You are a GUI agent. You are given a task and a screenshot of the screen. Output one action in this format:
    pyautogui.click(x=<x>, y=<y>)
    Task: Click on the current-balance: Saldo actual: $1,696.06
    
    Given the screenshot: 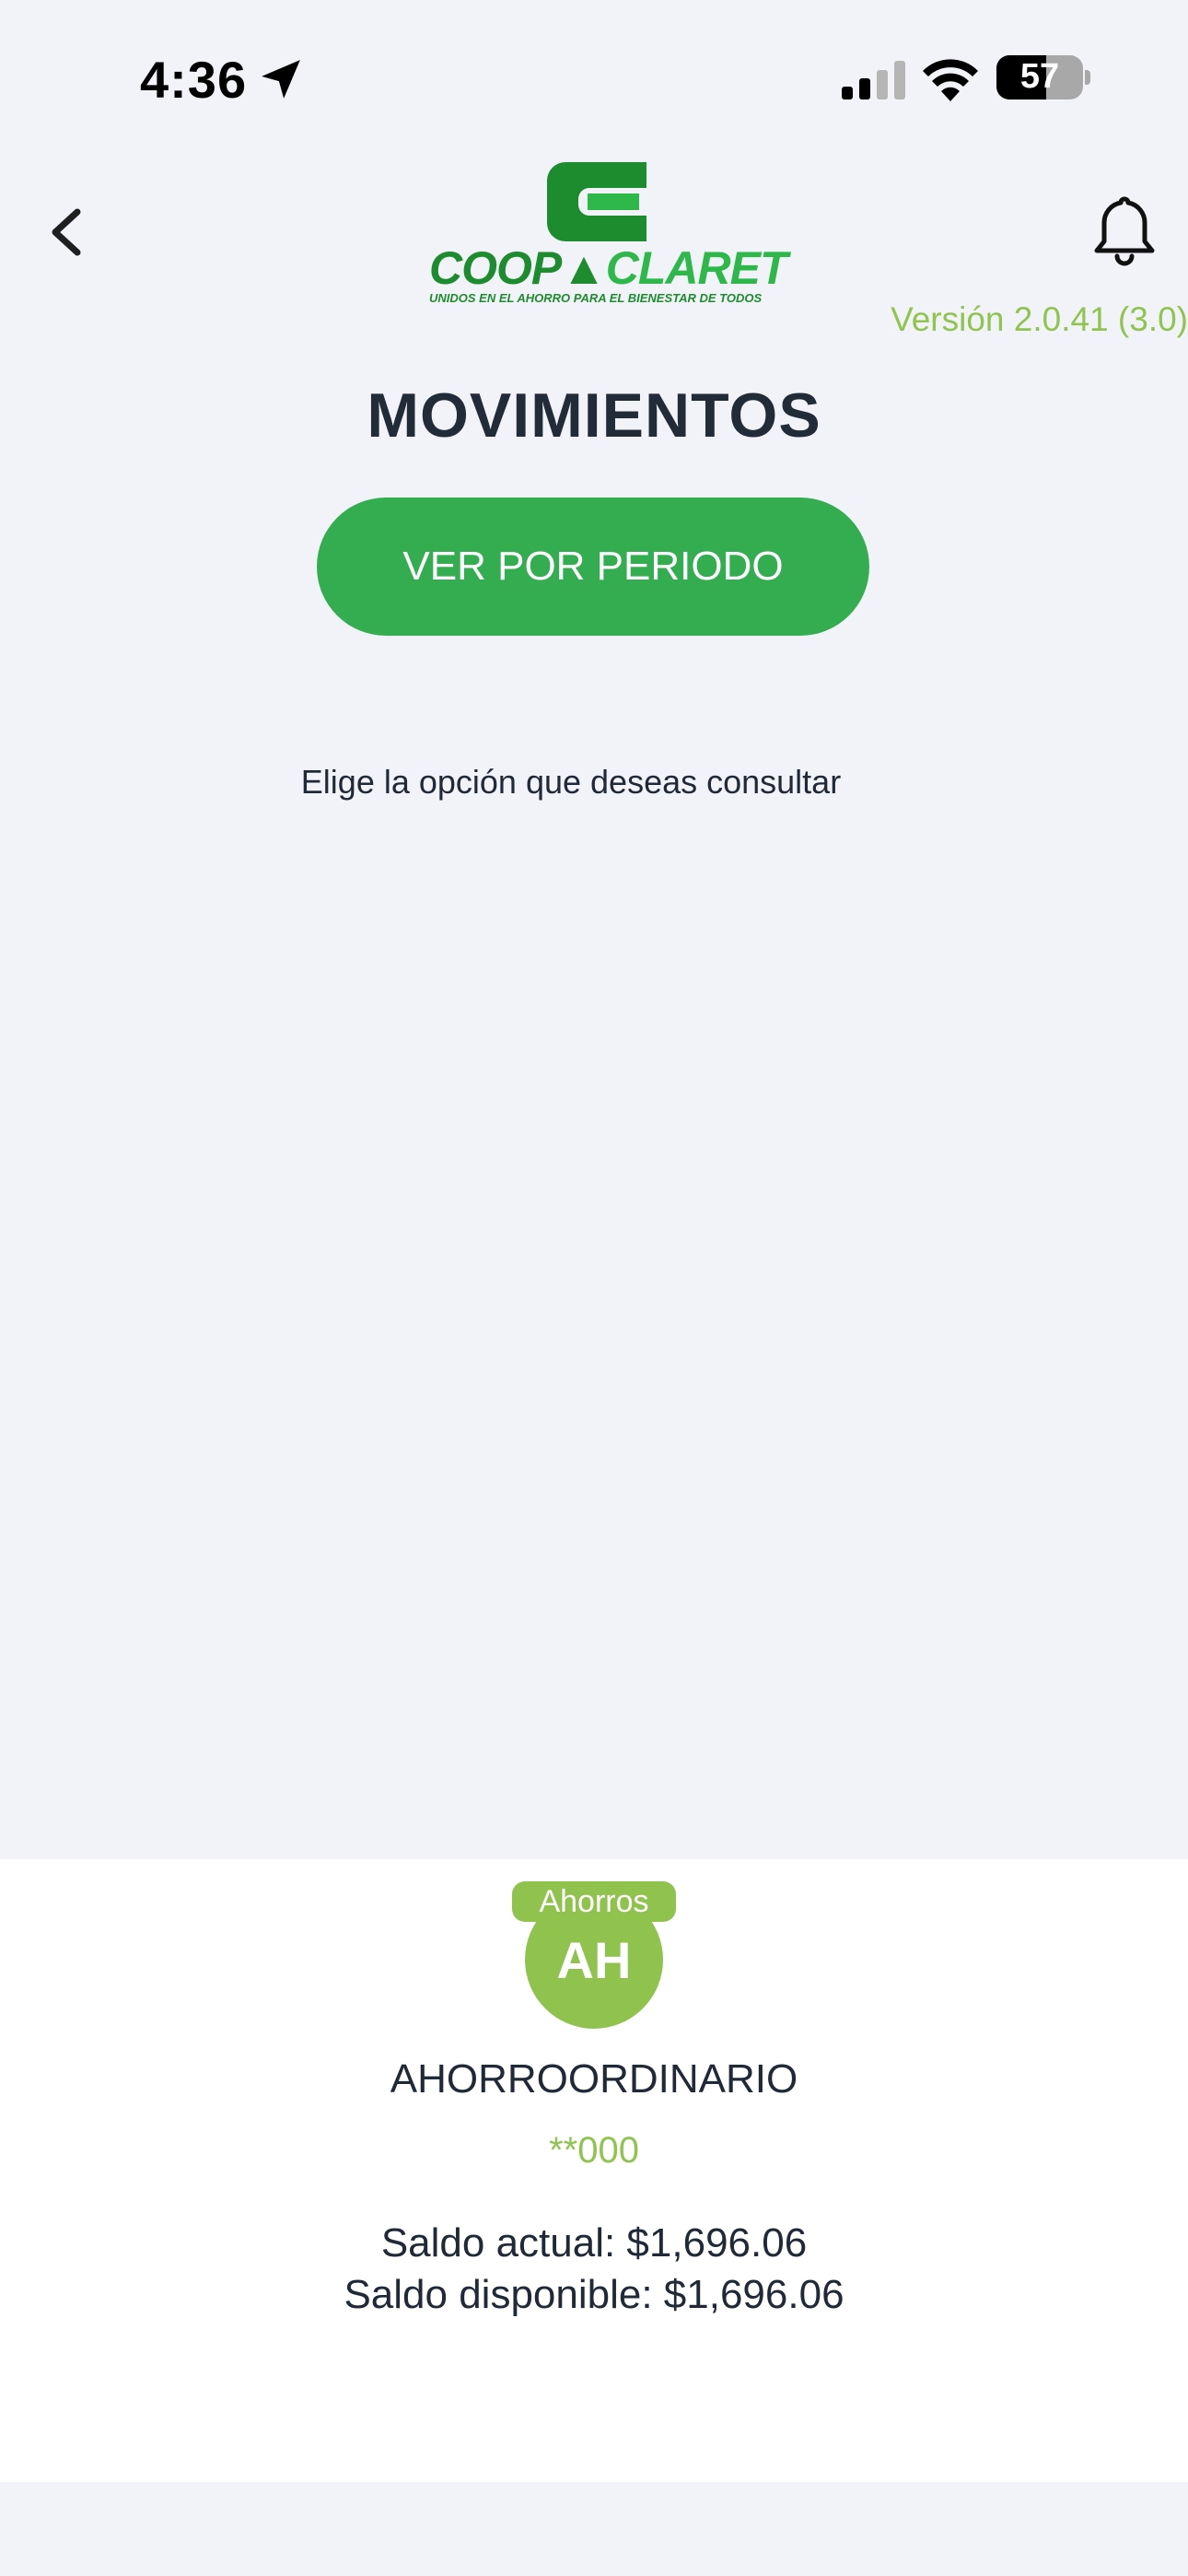 What is the action you would take?
    pyautogui.click(x=594, y=2243)
    